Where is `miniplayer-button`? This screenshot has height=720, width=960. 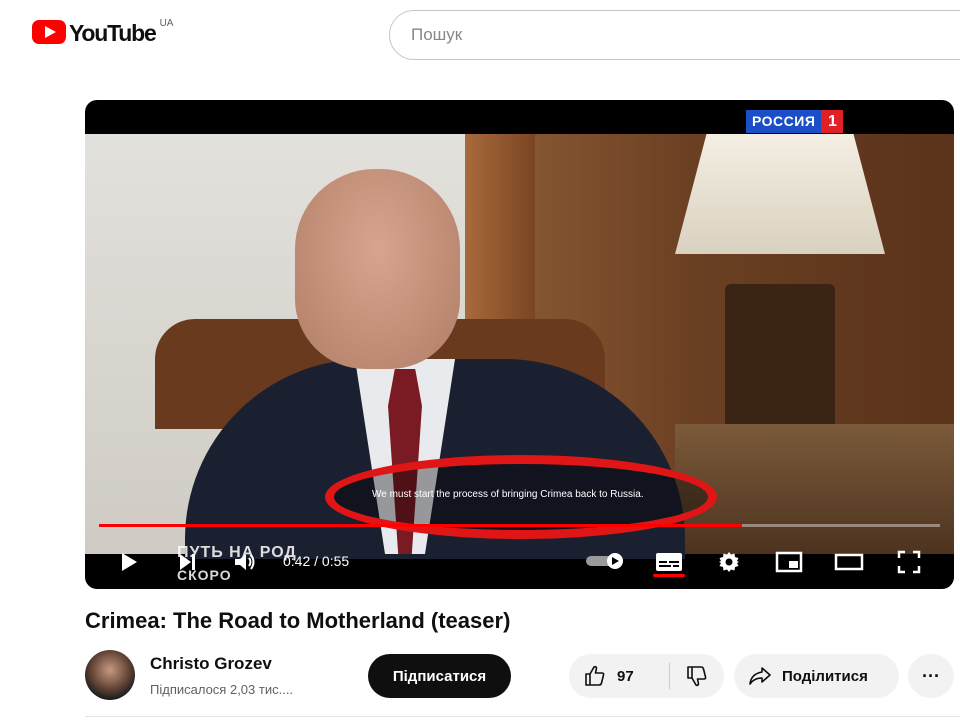
miniplayer-button is located at coordinates (789, 562).